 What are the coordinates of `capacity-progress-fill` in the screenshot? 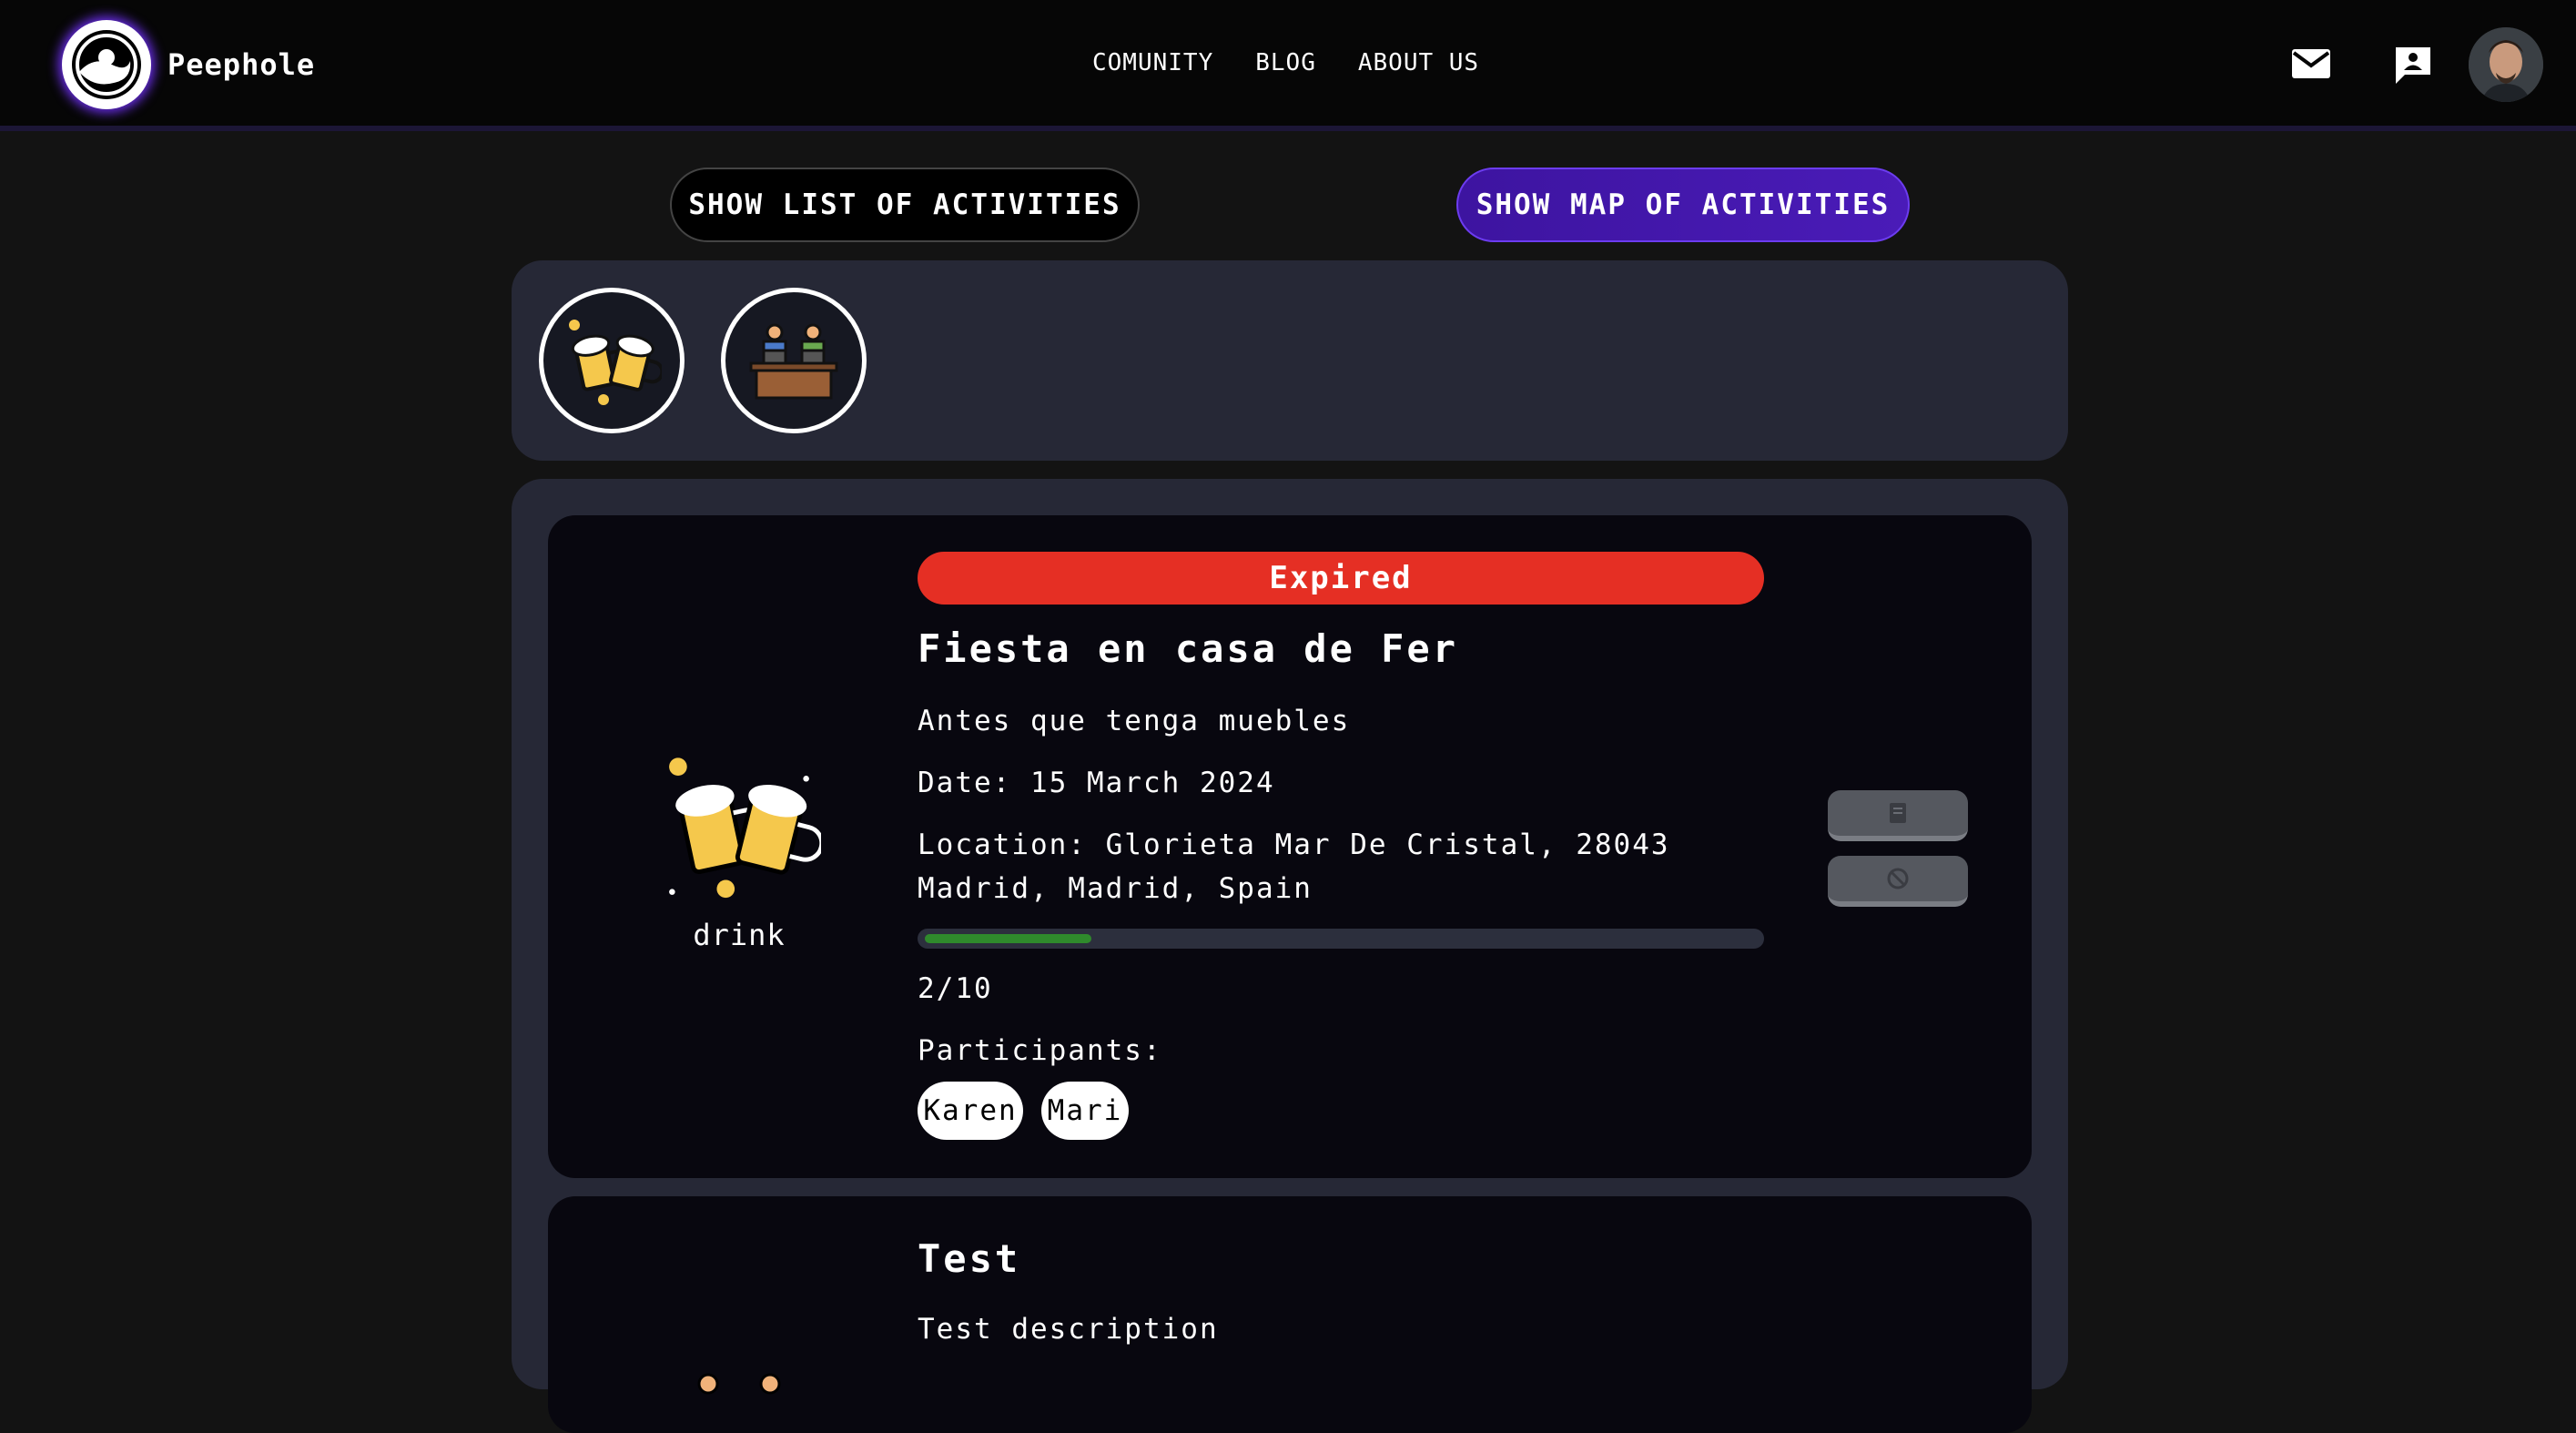 It's located at (1008, 938).